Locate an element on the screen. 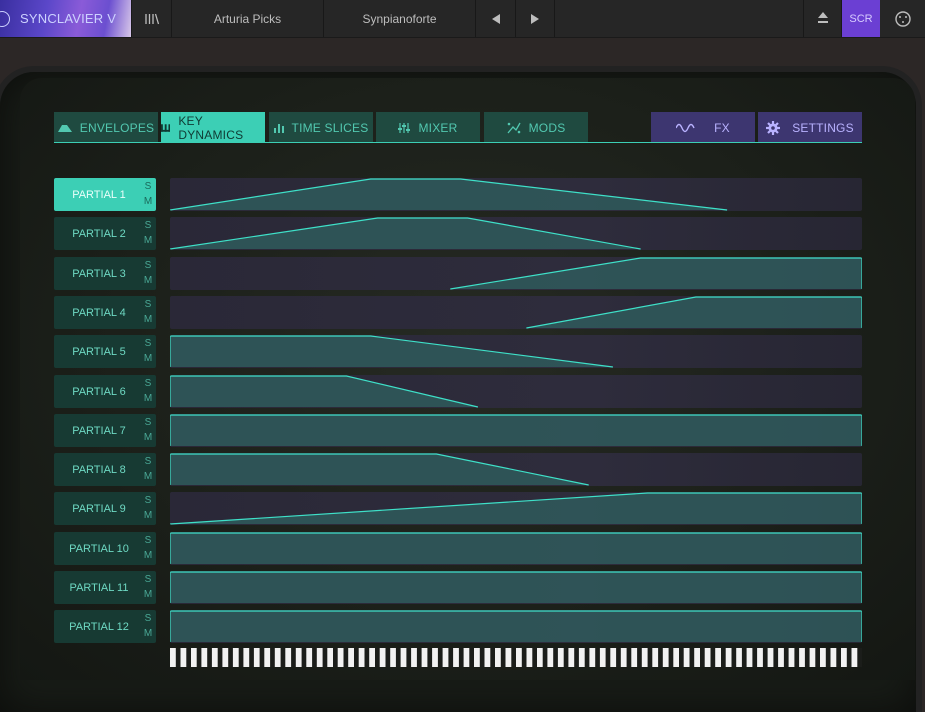 The height and width of the screenshot is (712, 925). app-logo: SYNCLAVIER V is located at coordinates (66, 18).